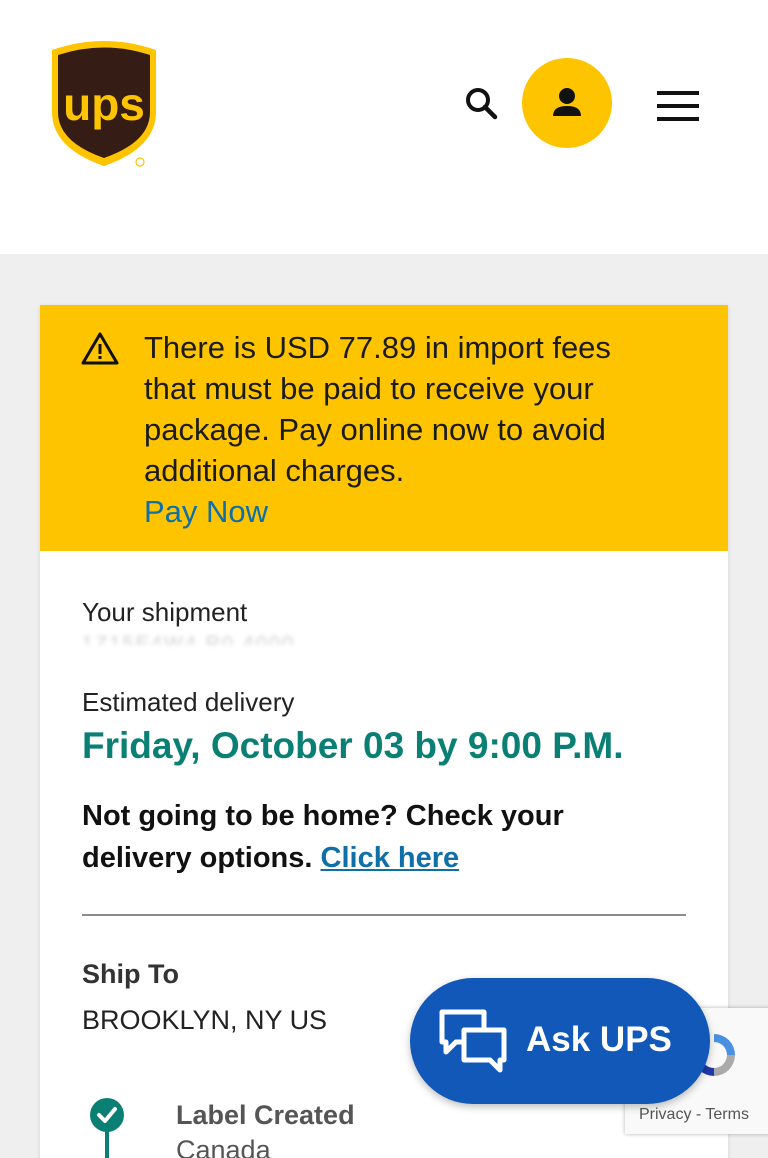 The image size is (768, 1158). I want to click on ask-ups-button: Ask UPS, so click(560, 1041).